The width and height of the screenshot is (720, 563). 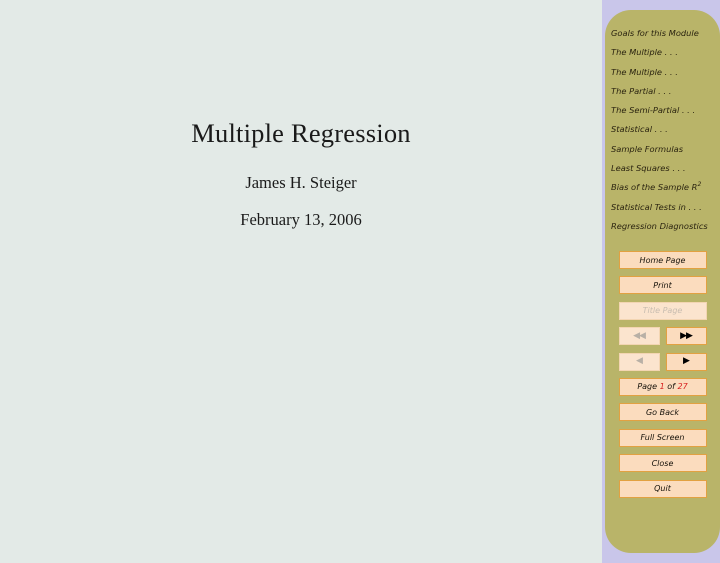 I want to click on double-left-arrow-icon: ◀◀, so click(x=639, y=335).